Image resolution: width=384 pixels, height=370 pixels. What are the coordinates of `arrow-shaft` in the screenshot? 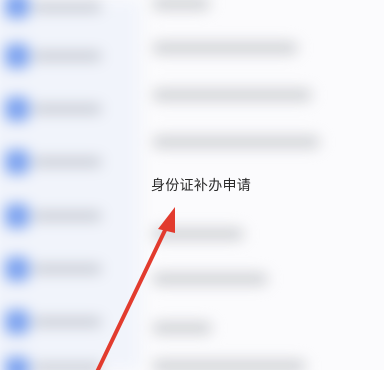 It's located at (132, 296).